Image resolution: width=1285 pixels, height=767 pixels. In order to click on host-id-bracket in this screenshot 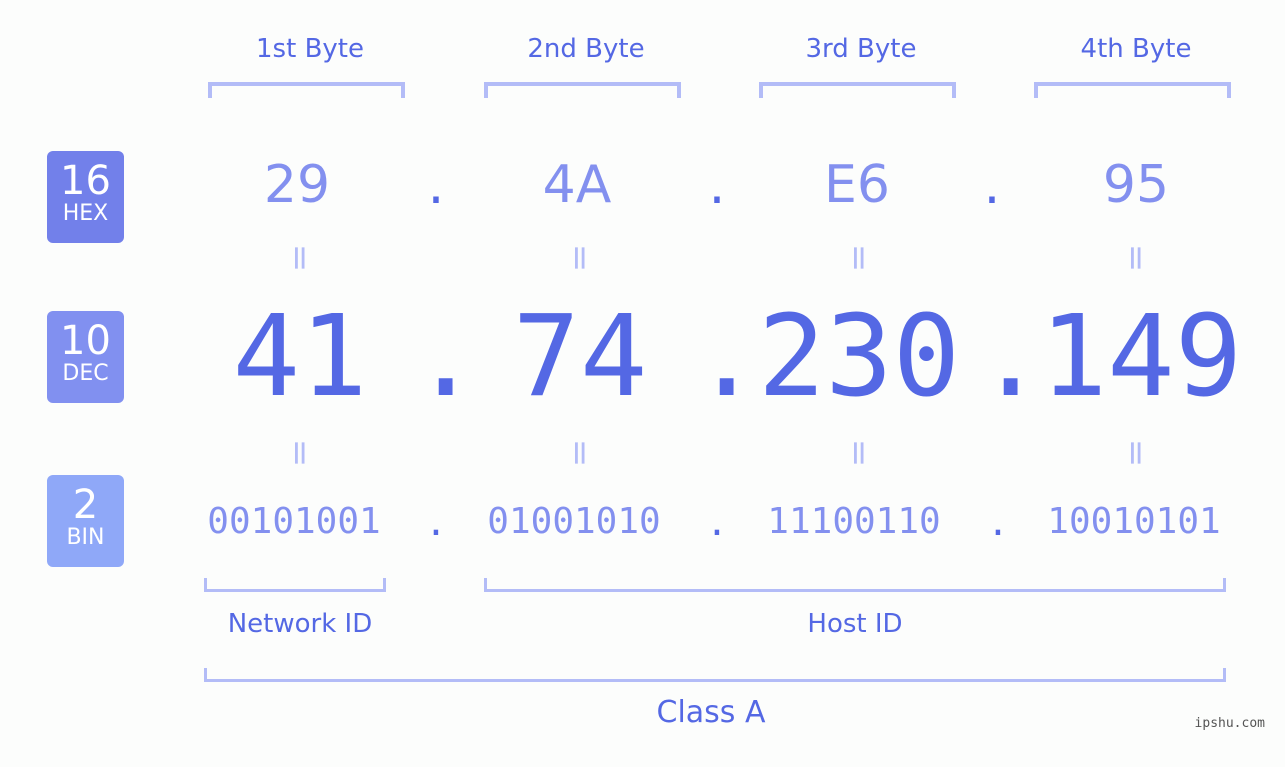, I will do `click(855, 585)`.